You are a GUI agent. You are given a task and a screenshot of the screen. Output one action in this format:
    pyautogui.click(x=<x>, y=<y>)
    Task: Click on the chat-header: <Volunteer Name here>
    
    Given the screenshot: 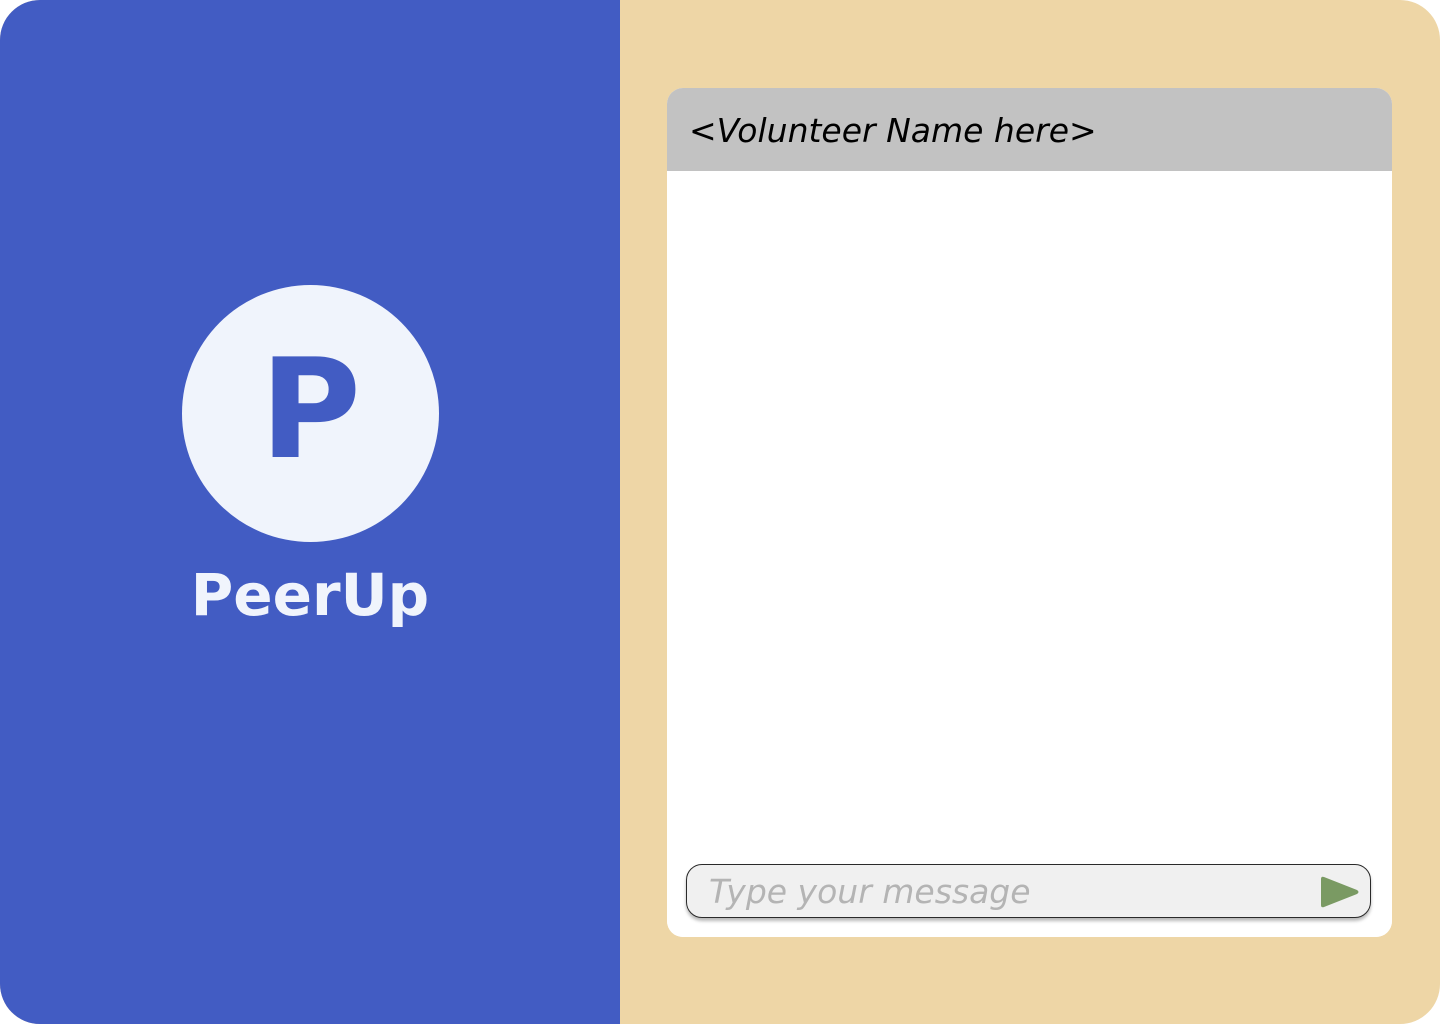 What is the action you would take?
    pyautogui.click(x=1029, y=129)
    